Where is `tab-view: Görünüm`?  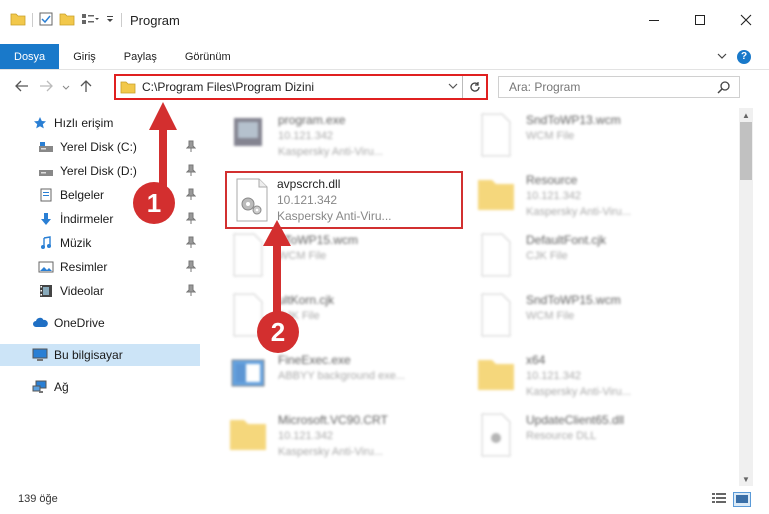 tab-view: Görünüm is located at coordinates (208, 56).